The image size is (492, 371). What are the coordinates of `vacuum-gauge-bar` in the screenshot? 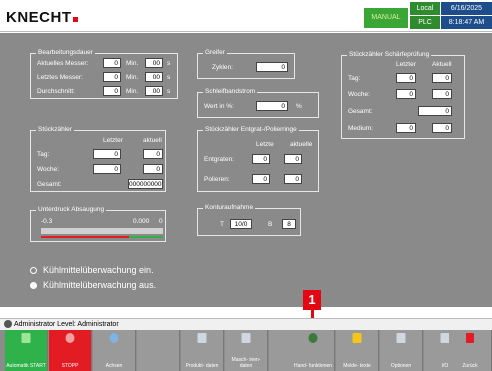 It's located at (102, 231).